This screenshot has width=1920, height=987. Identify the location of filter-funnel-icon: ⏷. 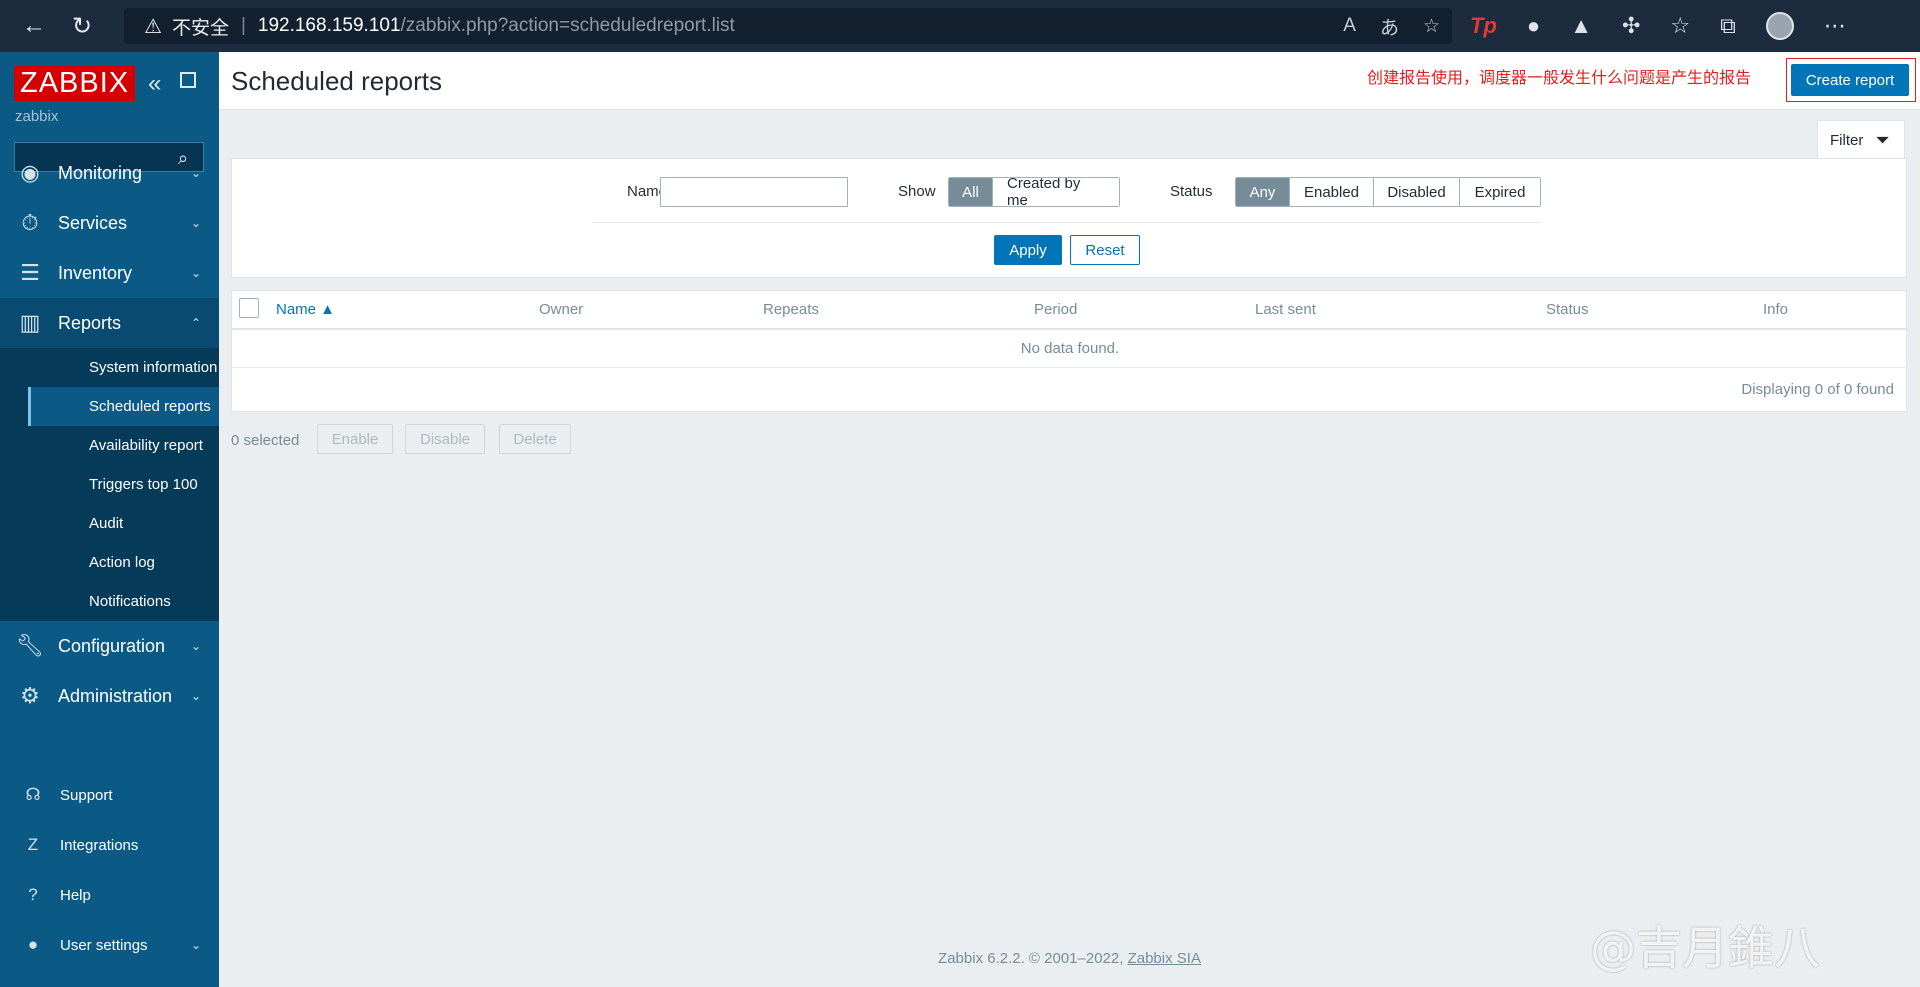
(1882, 140).